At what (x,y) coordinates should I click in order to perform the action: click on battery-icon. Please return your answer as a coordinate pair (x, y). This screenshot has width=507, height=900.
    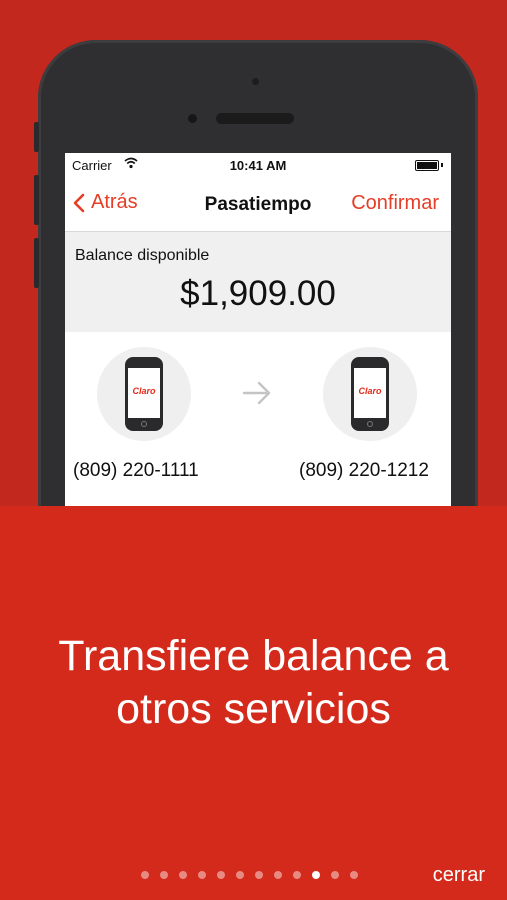
    Looking at the image, I should click on (427, 165).